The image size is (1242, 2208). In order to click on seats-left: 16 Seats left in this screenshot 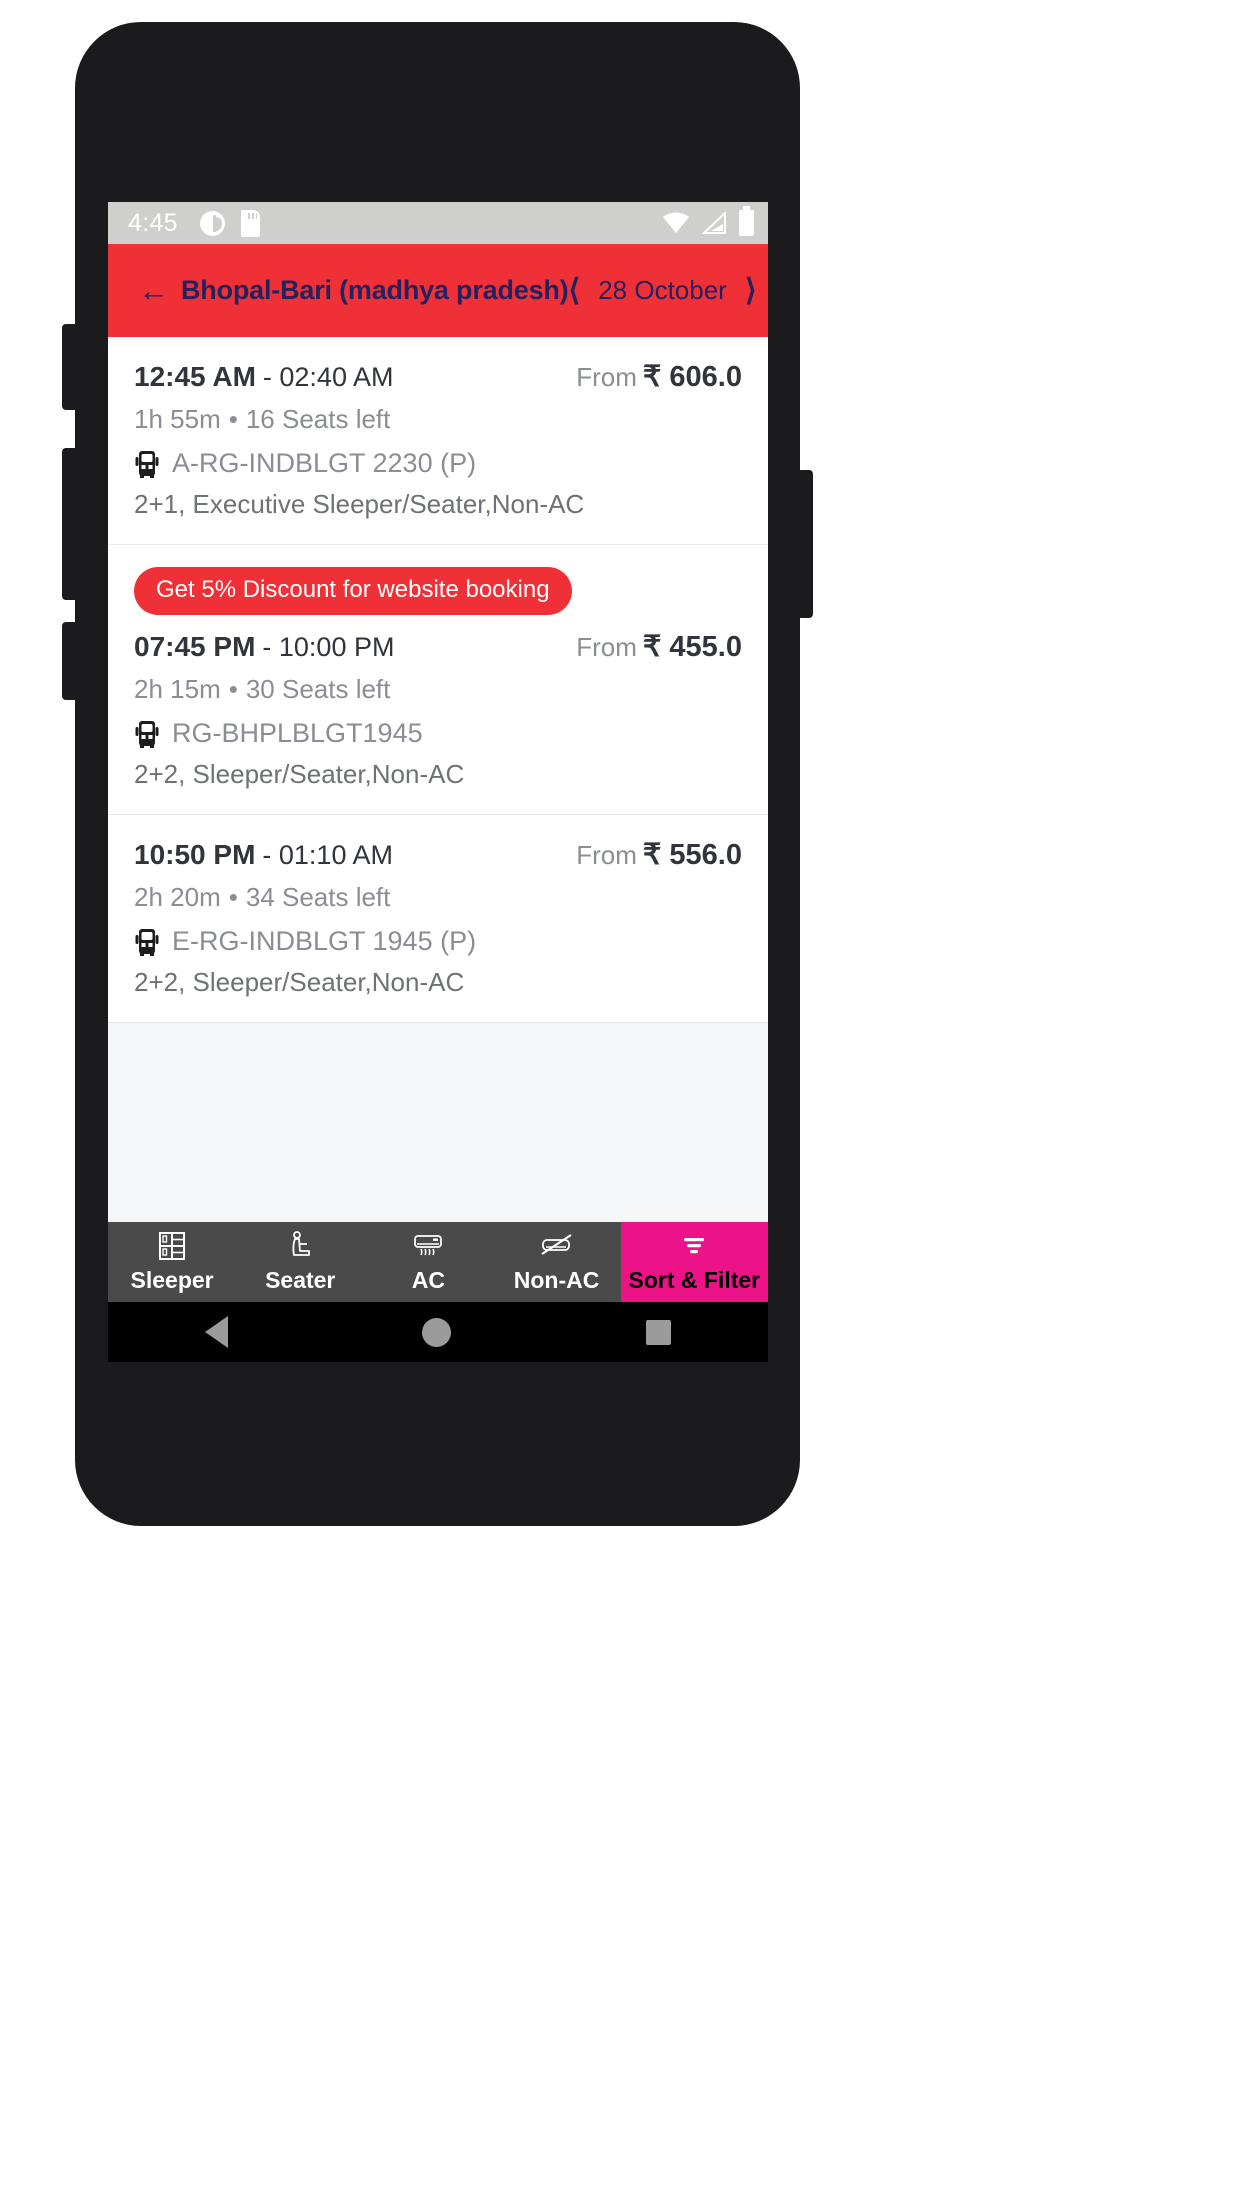, I will do `click(318, 419)`.